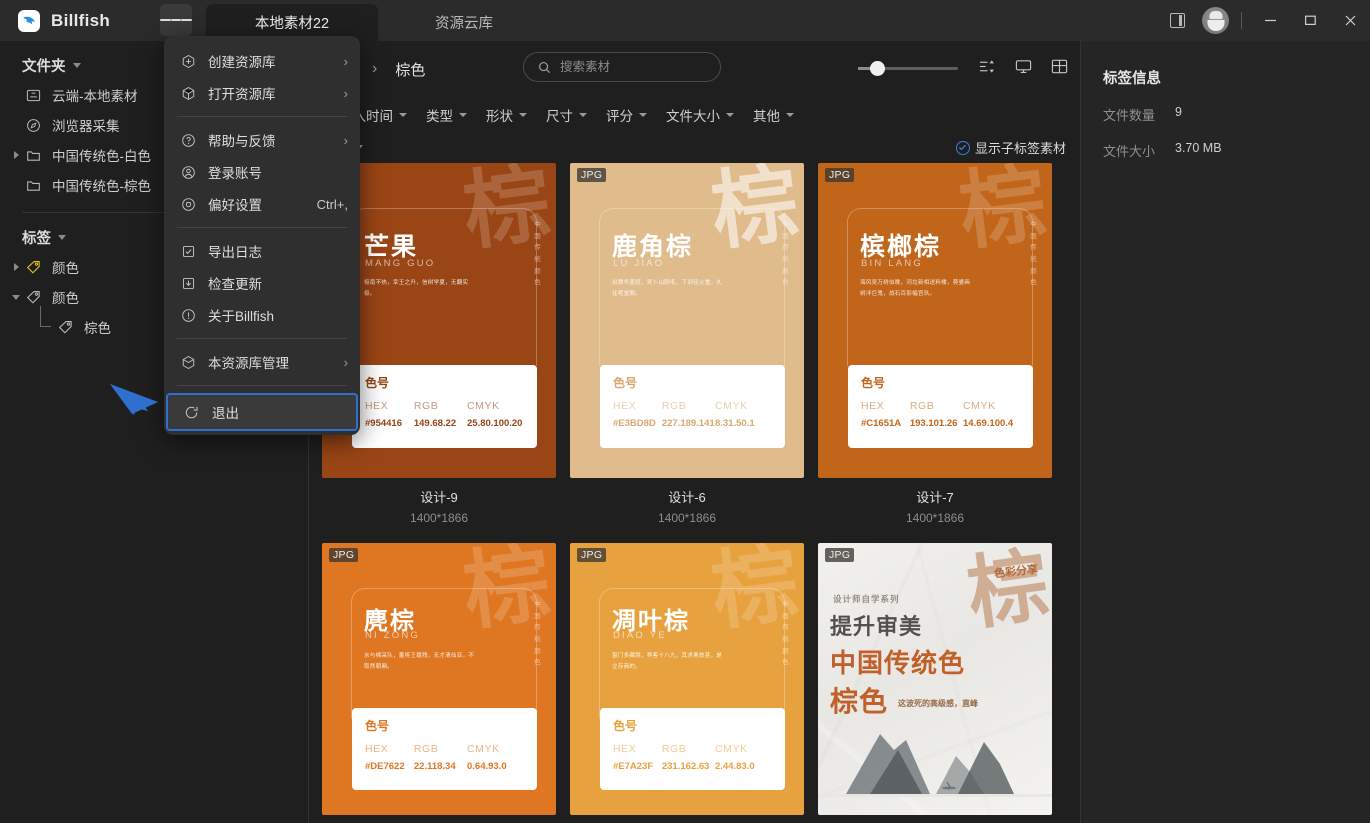 The height and width of the screenshot is (823, 1370). Describe the element at coordinates (434, 766) in the screenshot. I see `rgb-value: 22.118.34` at that location.